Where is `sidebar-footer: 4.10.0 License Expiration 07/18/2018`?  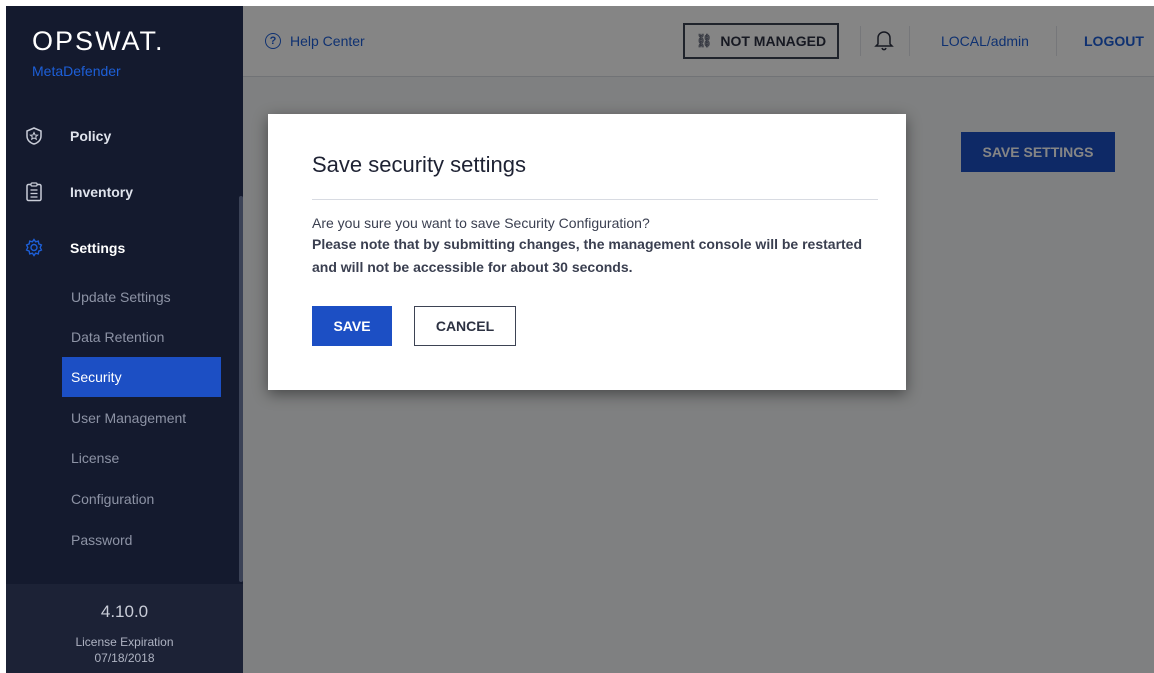 sidebar-footer: 4.10.0 License Expiration 07/18/2018 is located at coordinates (124, 628).